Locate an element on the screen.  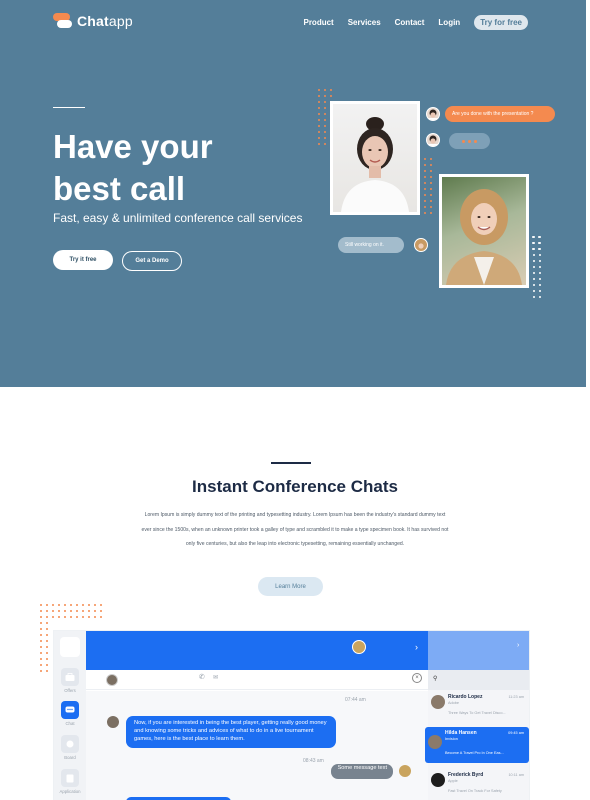
sidebar-item-board: Board is located at coordinates (70, 747).